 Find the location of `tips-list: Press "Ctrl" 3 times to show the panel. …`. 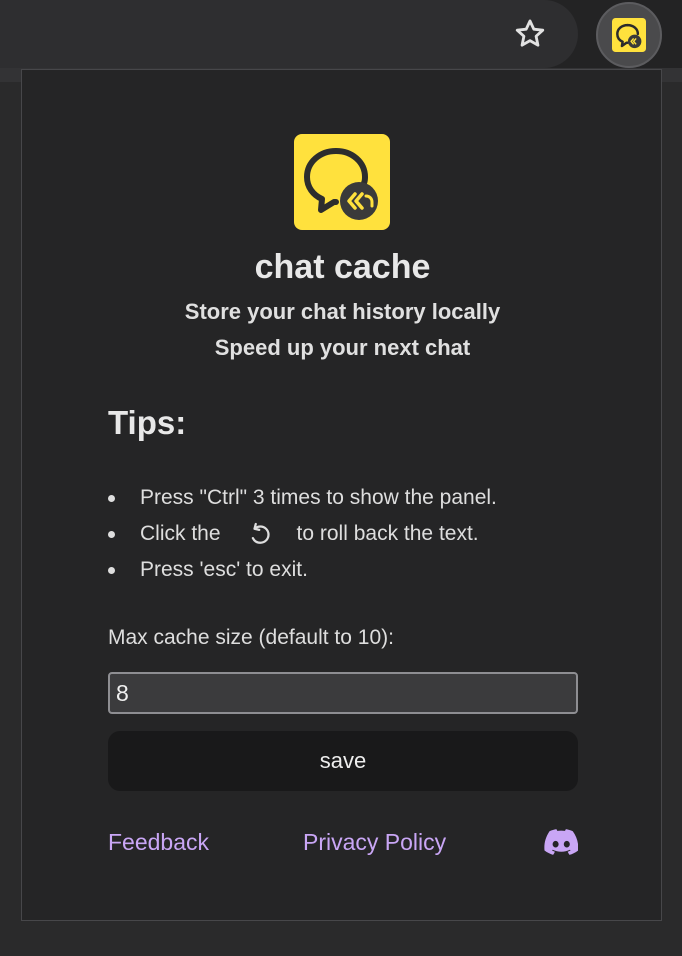

tips-list: Press "Ctrl" 3 times to show the panel. … is located at coordinates (302, 537).